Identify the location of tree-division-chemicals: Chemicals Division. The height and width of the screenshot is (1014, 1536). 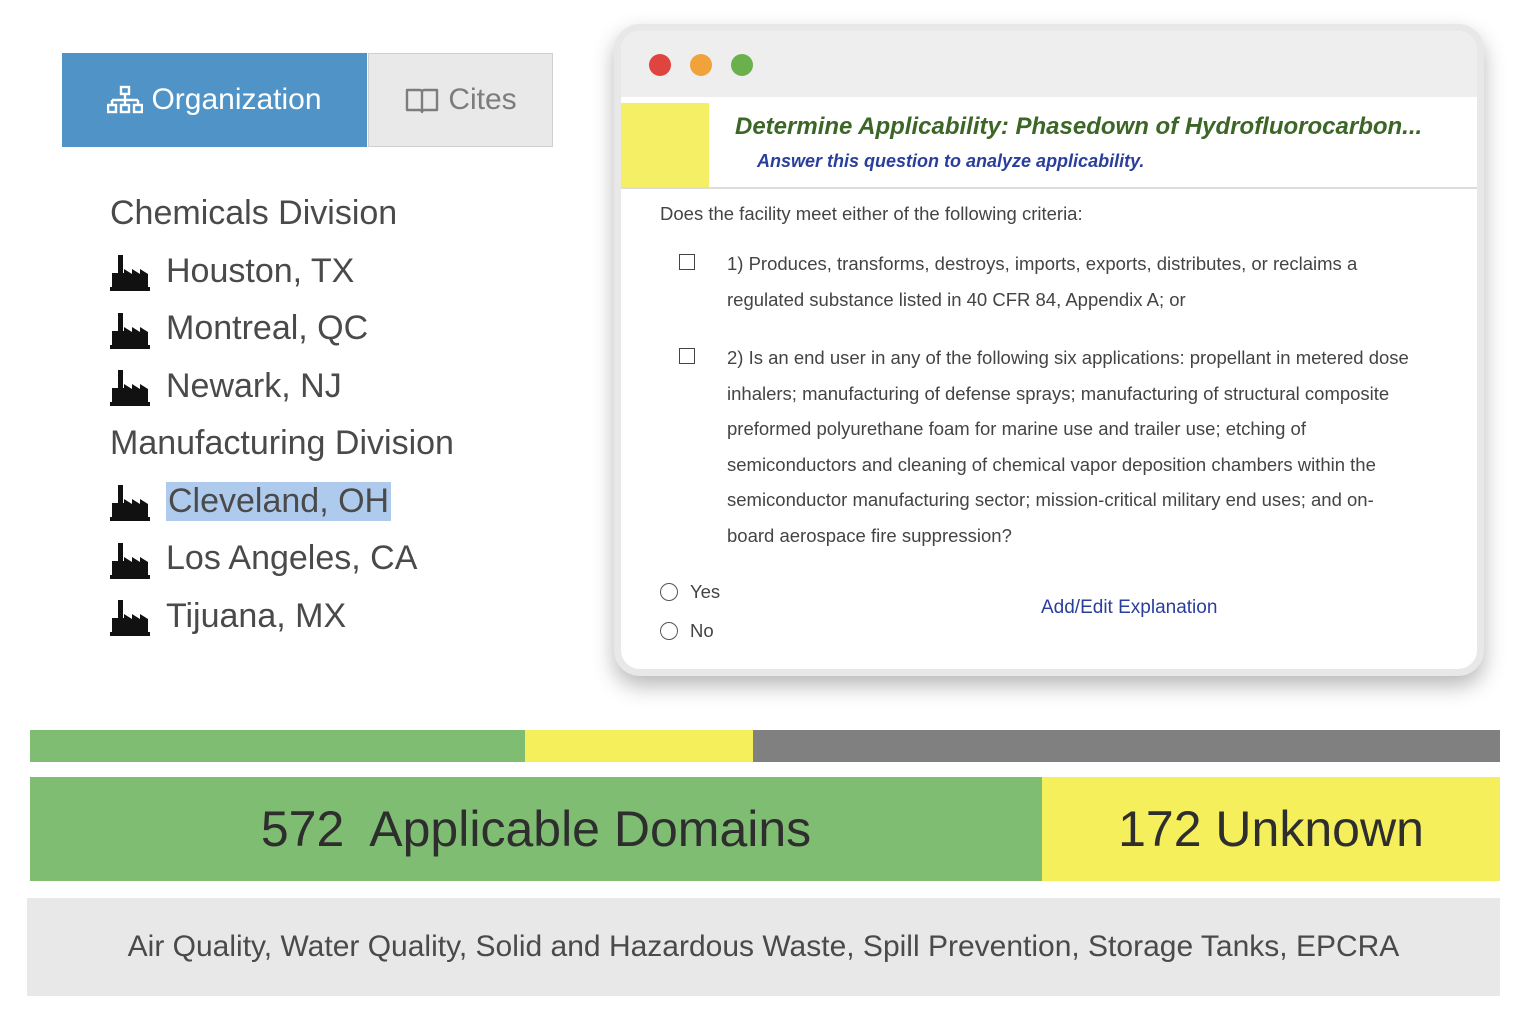
(350, 214).